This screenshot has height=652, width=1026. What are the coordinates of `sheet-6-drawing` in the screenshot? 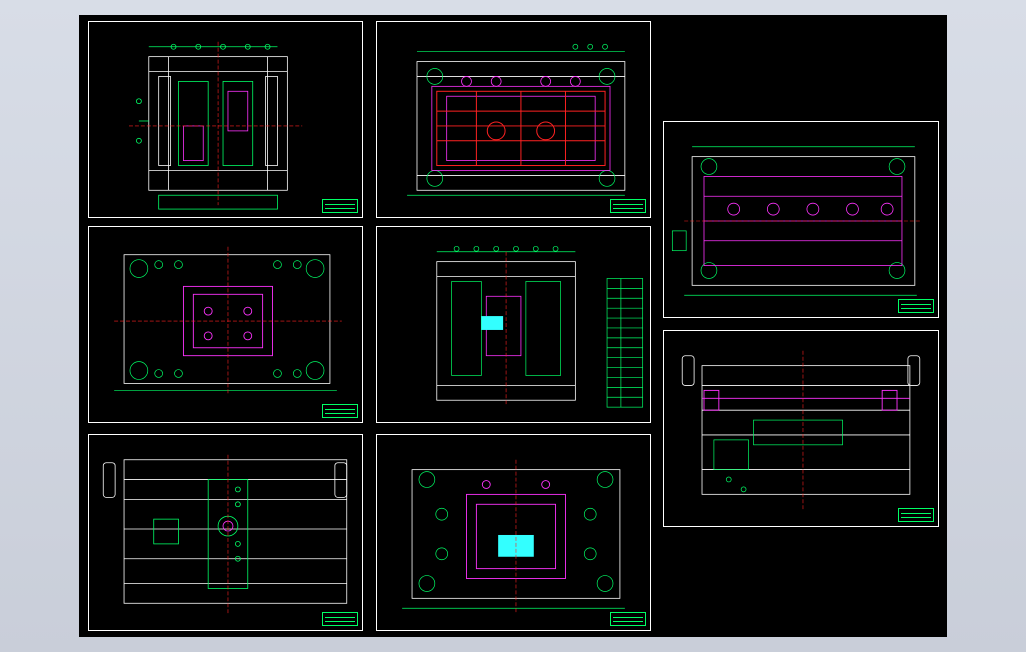 It's located at (513, 536).